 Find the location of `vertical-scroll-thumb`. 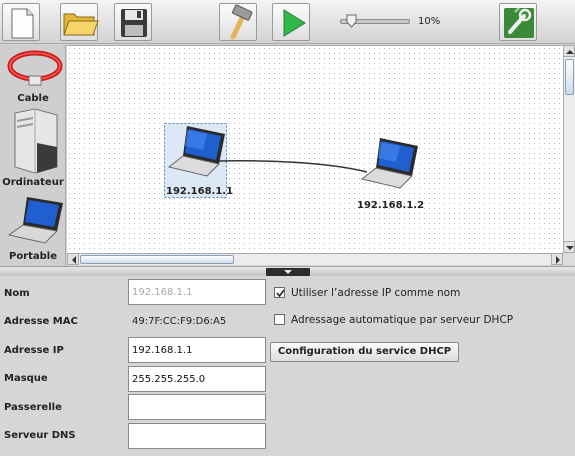

vertical-scroll-thumb is located at coordinates (569, 77).